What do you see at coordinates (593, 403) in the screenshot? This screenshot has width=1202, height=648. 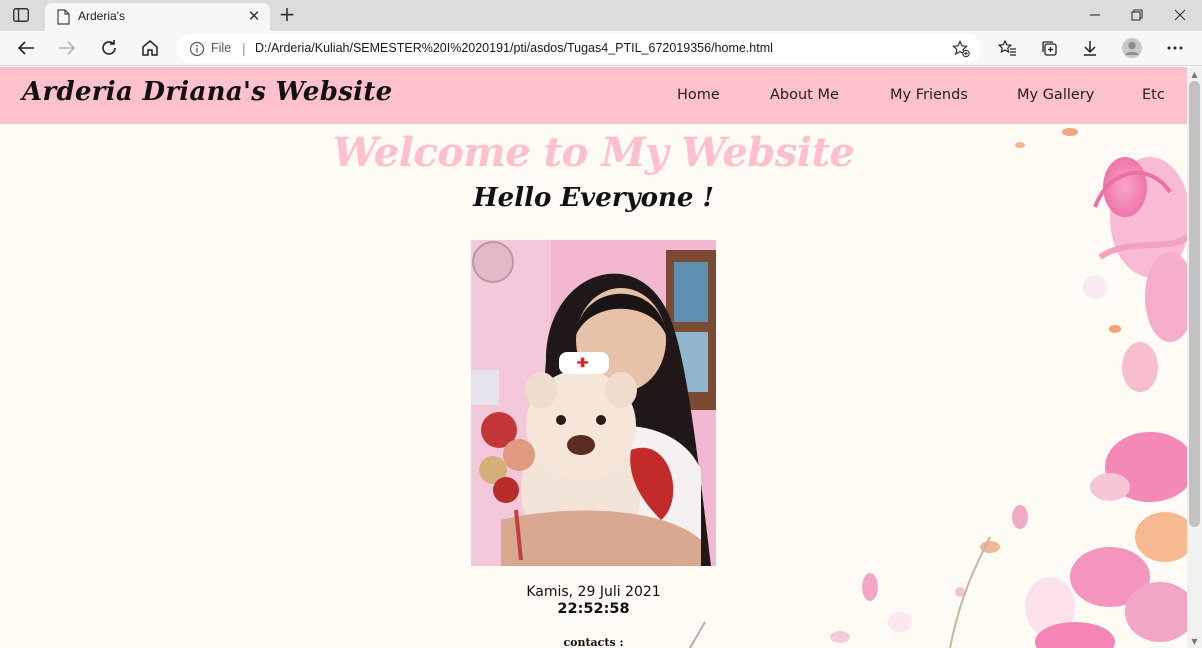 I see `profile-photo` at bounding box center [593, 403].